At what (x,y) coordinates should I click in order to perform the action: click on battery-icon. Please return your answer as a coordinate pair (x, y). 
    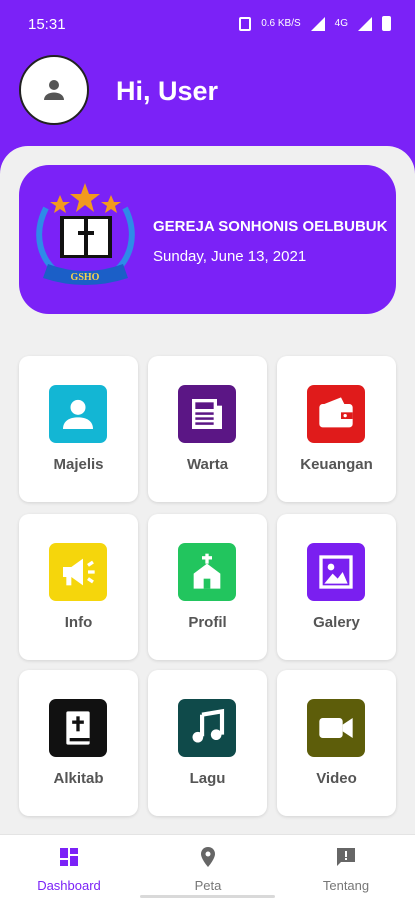
    Looking at the image, I should click on (386, 23).